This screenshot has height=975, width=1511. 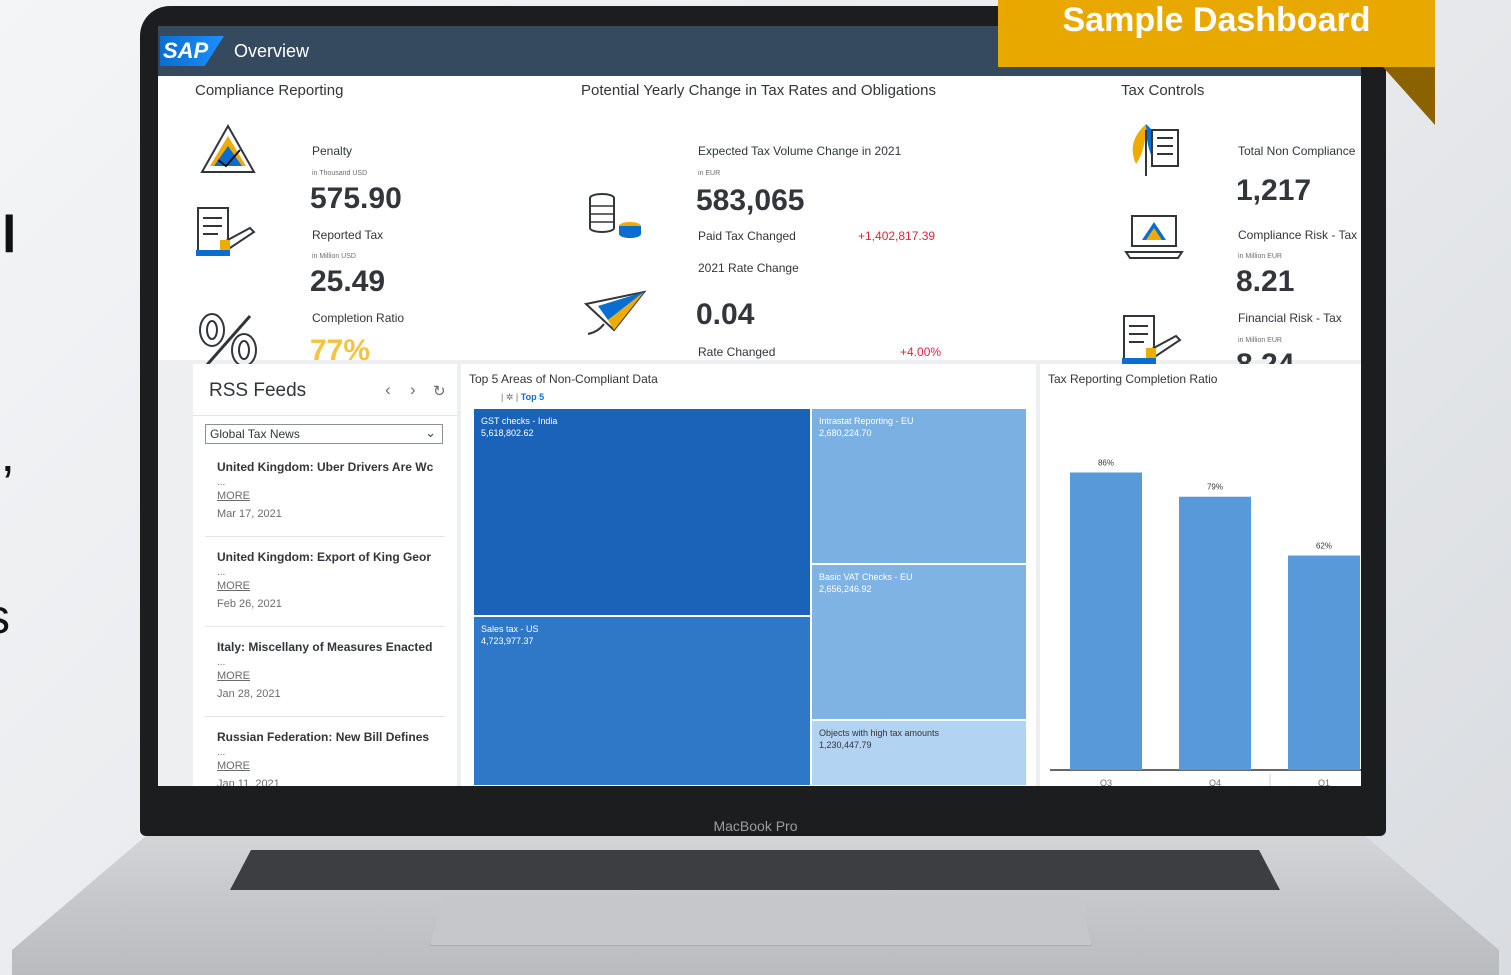 I want to click on tile-name: GST checks - India, so click(x=519, y=421).